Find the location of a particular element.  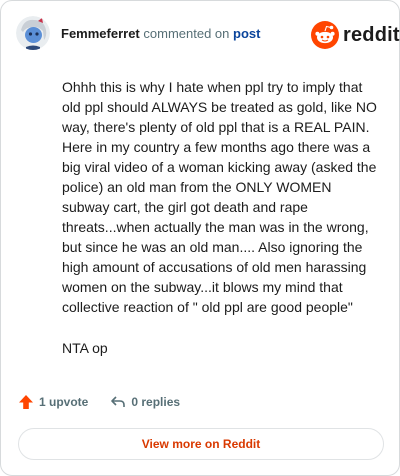

comment-paragraph: NTA op is located at coordinates (85, 348).